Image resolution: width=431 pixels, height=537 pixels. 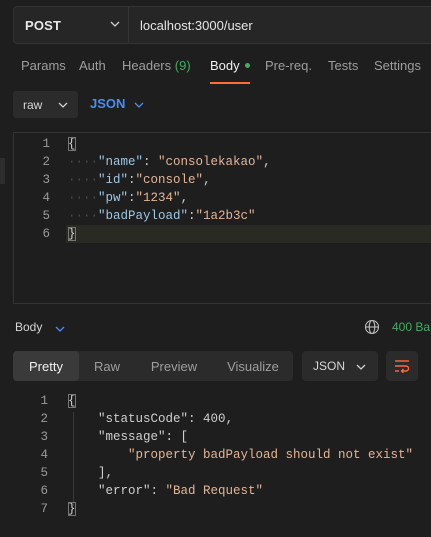 I want to click on code-line: ····"pw":"1234",, so click(x=128, y=198).